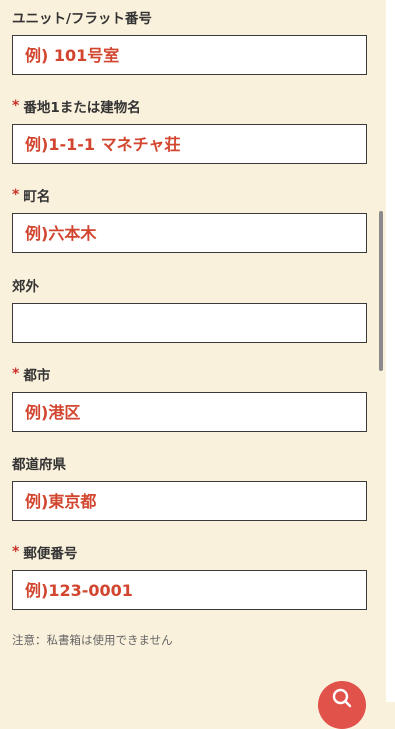  Describe the element at coordinates (37, 376) in the screenshot. I see `city-label-text: 都市` at that location.